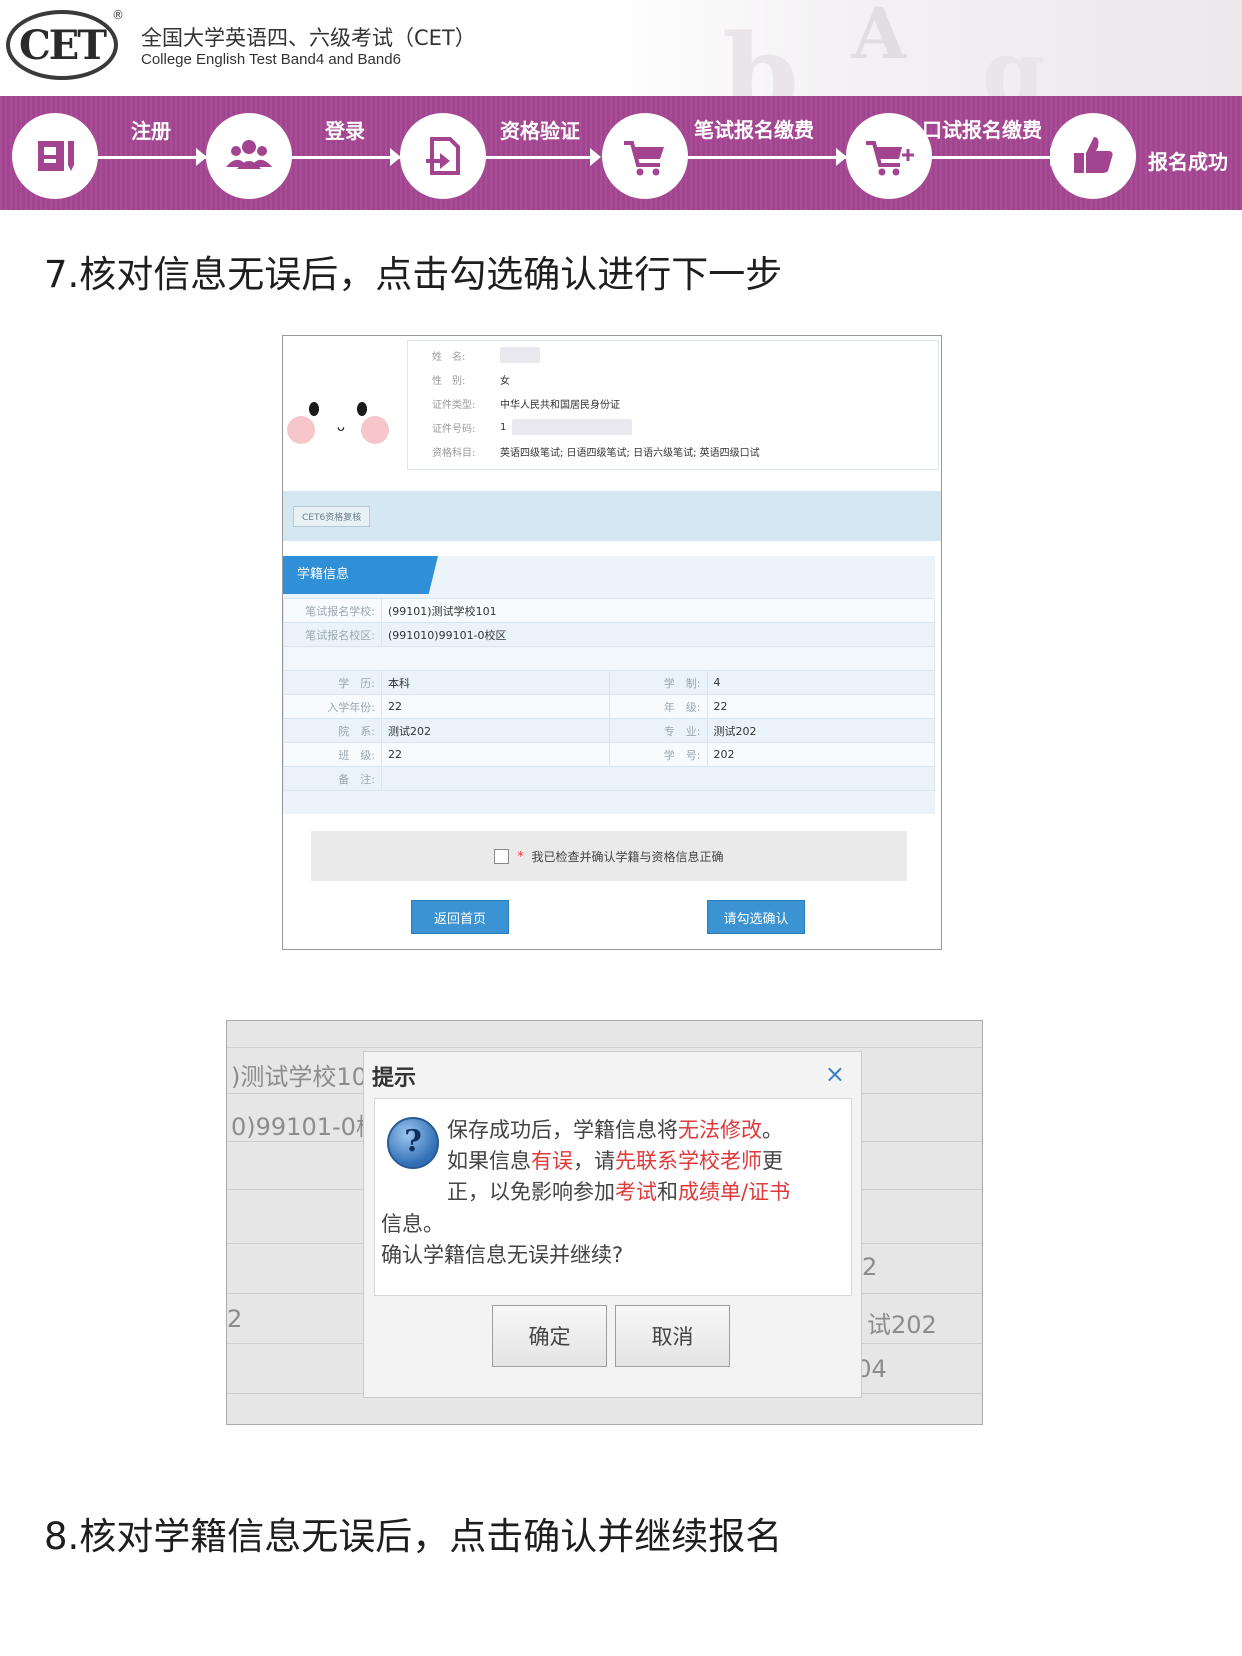 This screenshot has height=1656, width=1242. I want to click on table-row: 备 注:, so click(609, 778).